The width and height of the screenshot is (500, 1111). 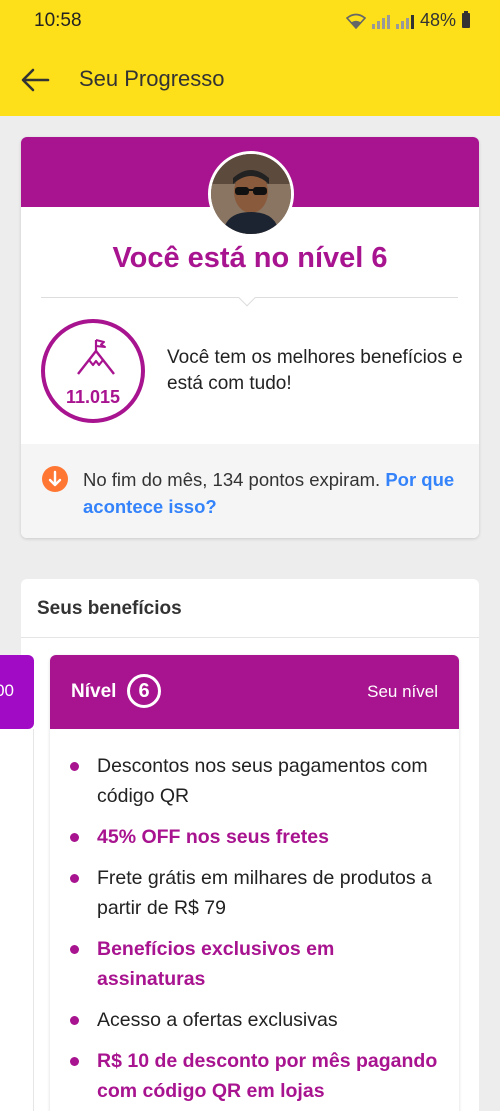 I want to click on current-level-label: Seu nível, so click(x=402, y=691).